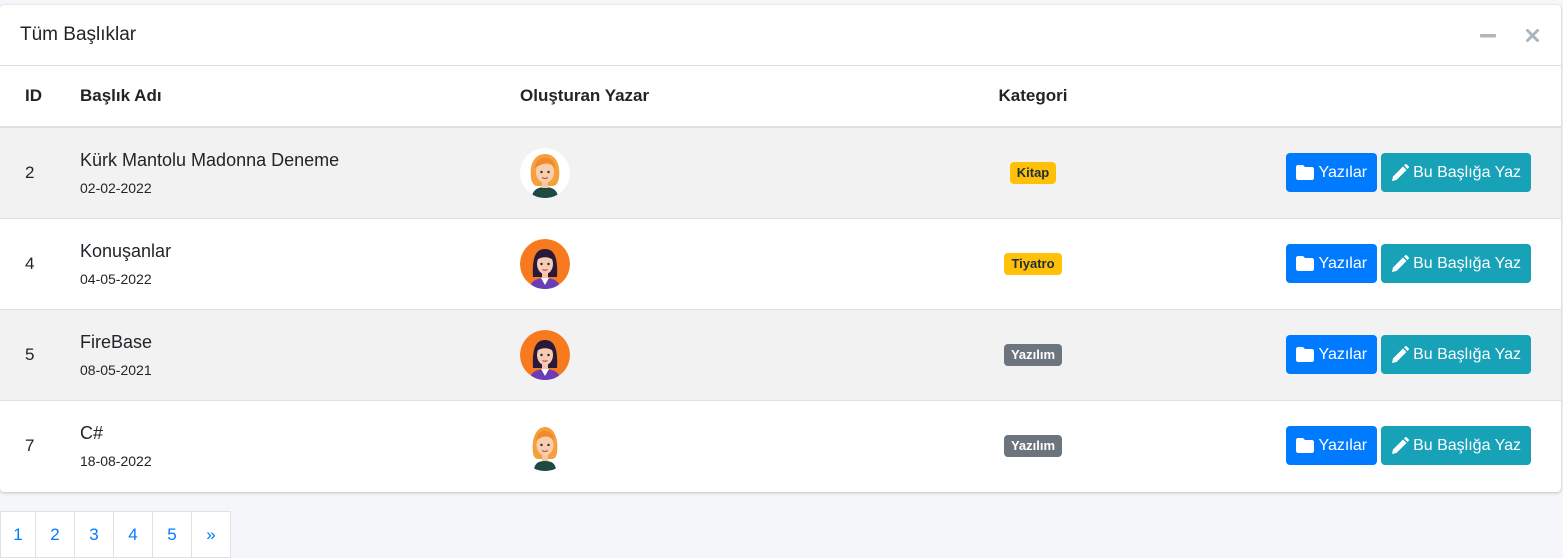 This screenshot has height=558, width=1563. Describe the element at coordinates (1033, 97) in the screenshot. I see `header-category: Kategori` at that location.